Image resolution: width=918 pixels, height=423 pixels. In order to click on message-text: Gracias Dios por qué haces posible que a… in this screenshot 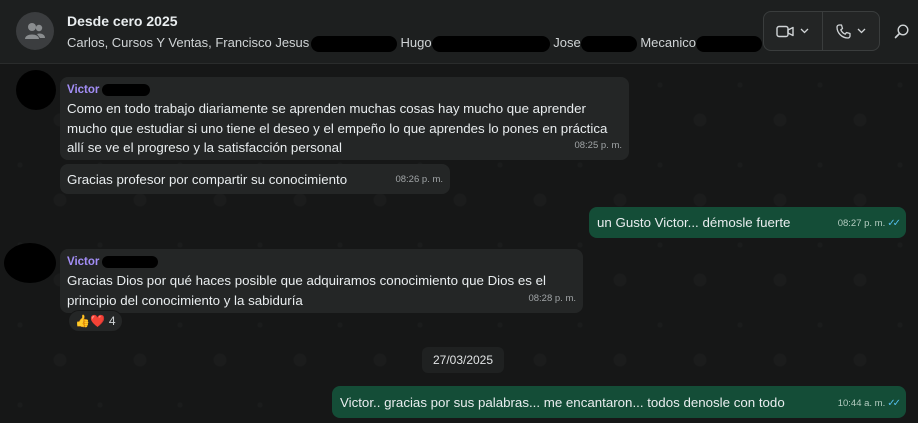, I will do `click(306, 290)`.